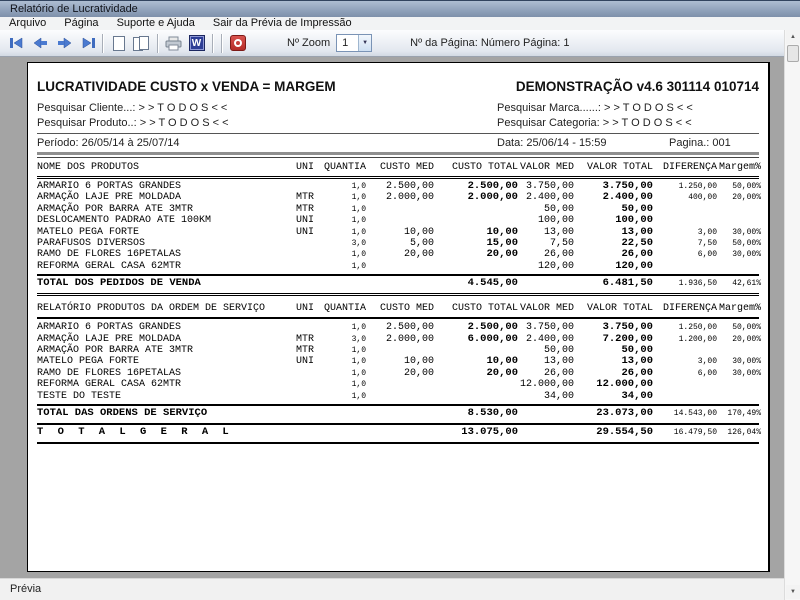  What do you see at coordinates (793, 592) in the screenshot?
I see `scroll-down-icon: ▼` at bounding box center [793, 592].